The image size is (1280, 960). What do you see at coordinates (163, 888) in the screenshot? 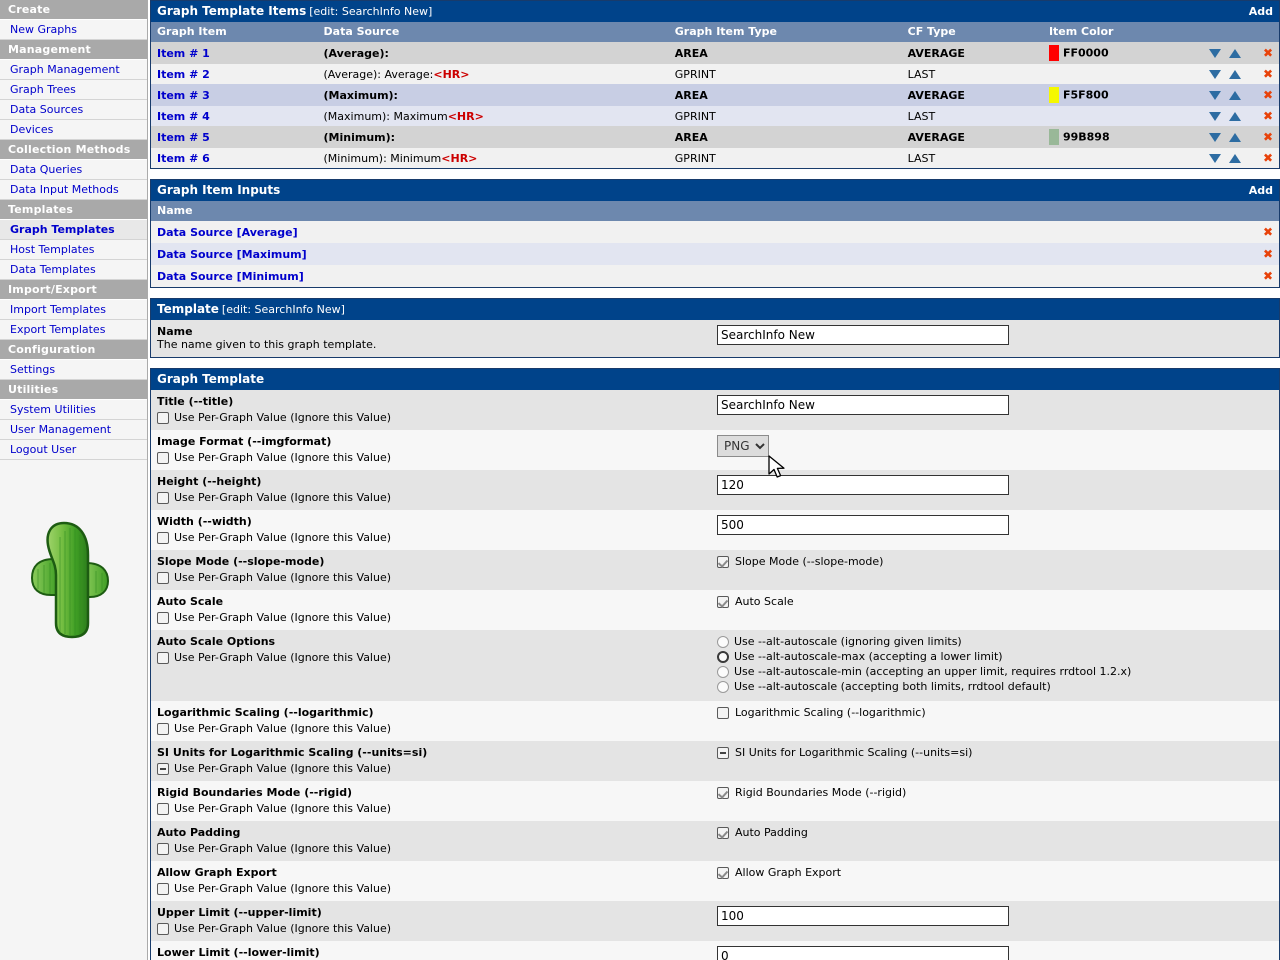
I see `per-graph-value-checkbox-allow_export` at bounding box center [163, 888].